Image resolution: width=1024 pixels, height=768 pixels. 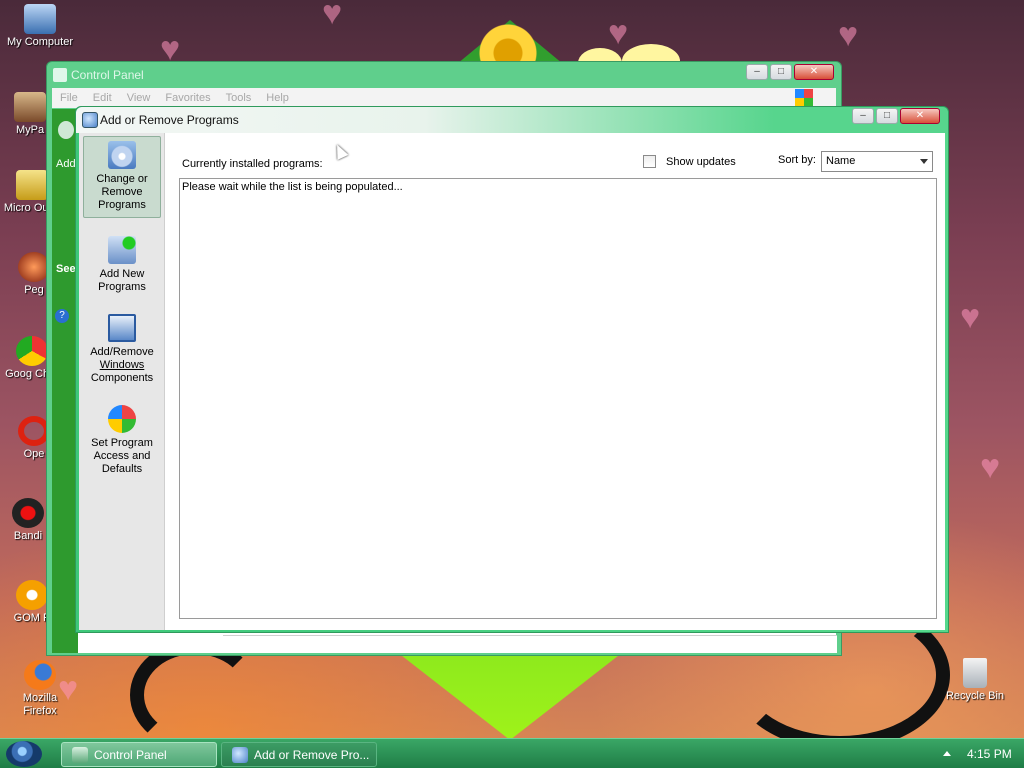 I want to click on set-program-access-defaults-button: Set Program Access and Defaults, so click(x=122, y=440).